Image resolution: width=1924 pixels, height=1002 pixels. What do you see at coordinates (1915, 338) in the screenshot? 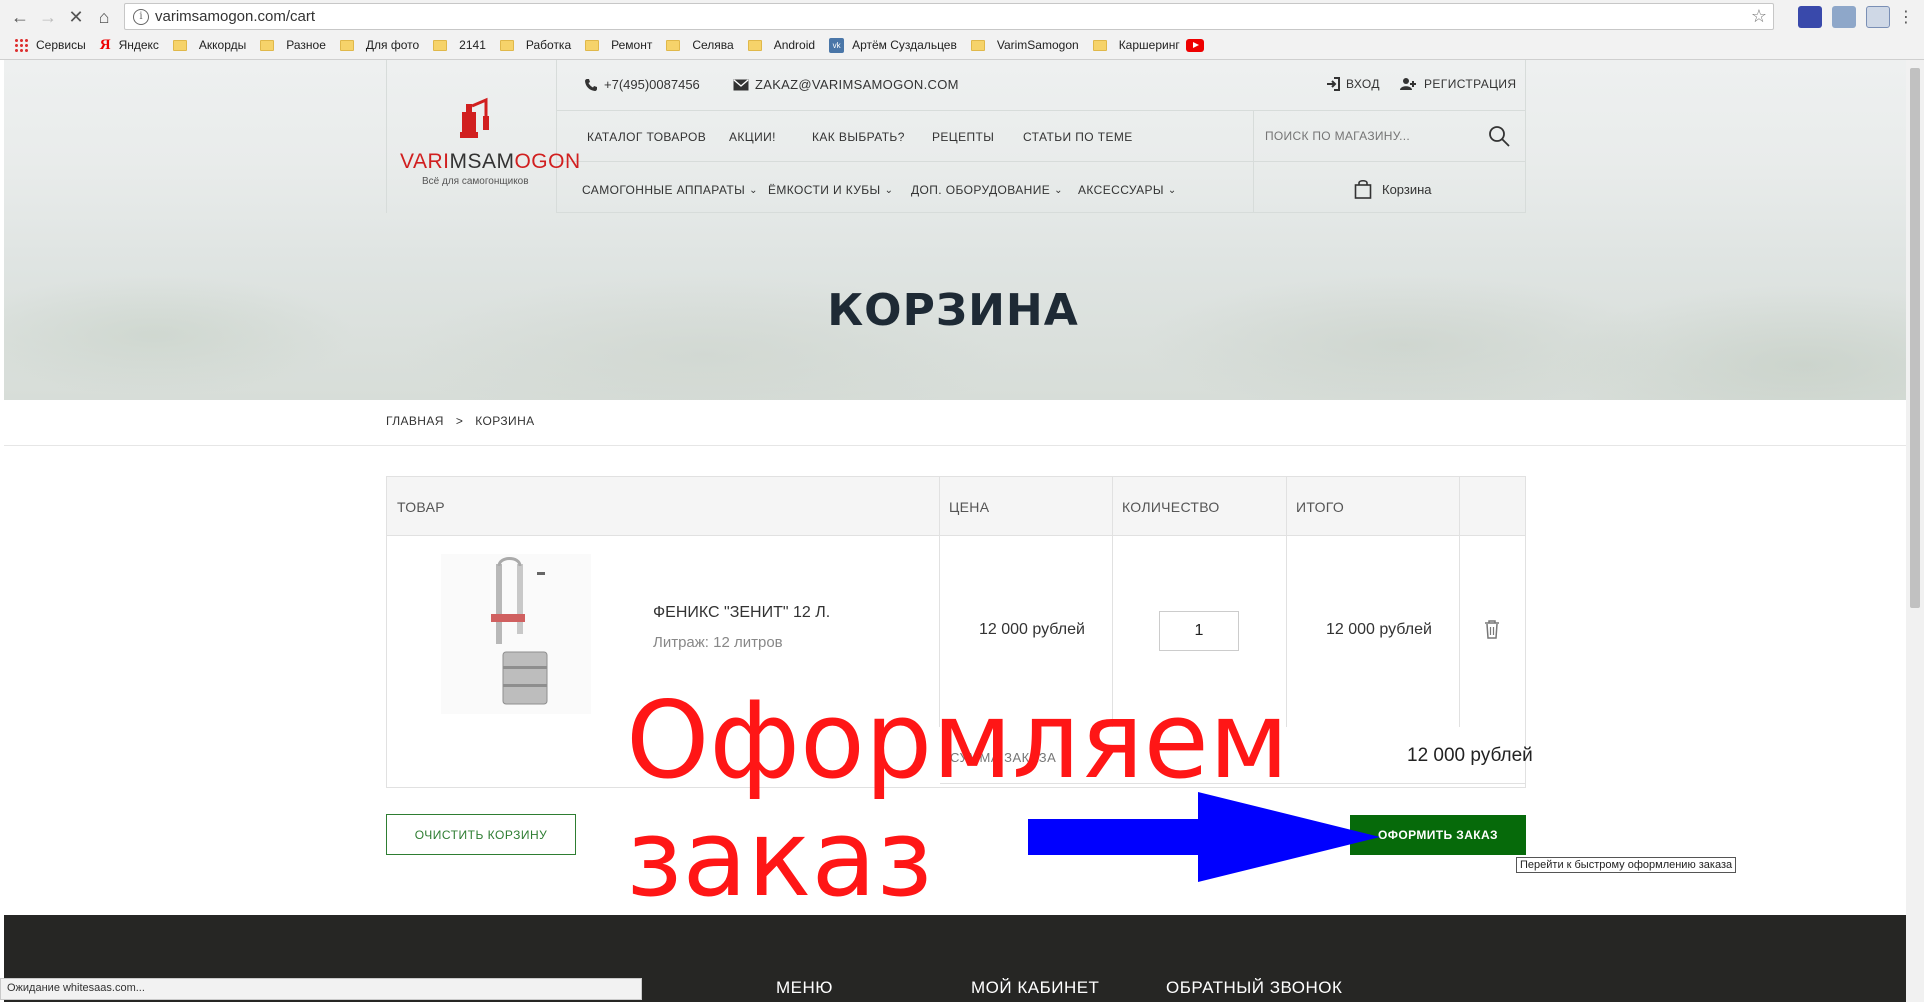
I see `scrollbar-thumb` at bounding box center [1915, 338].